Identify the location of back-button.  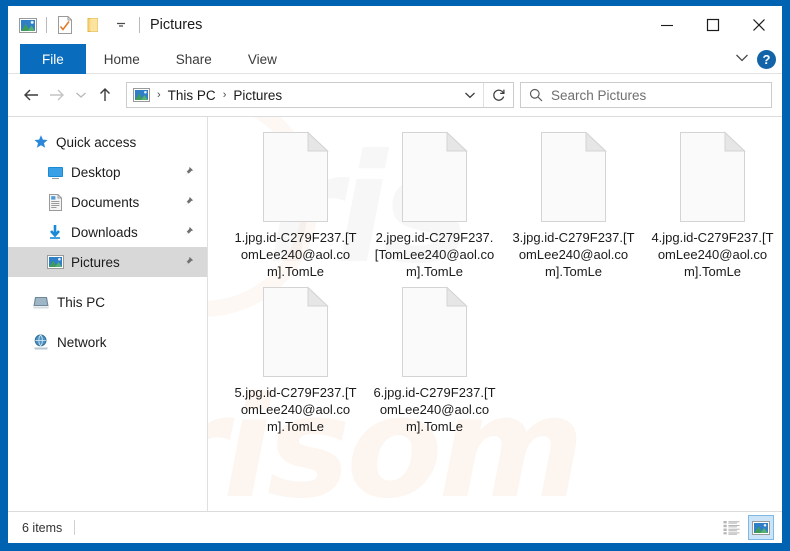
(31, 95).